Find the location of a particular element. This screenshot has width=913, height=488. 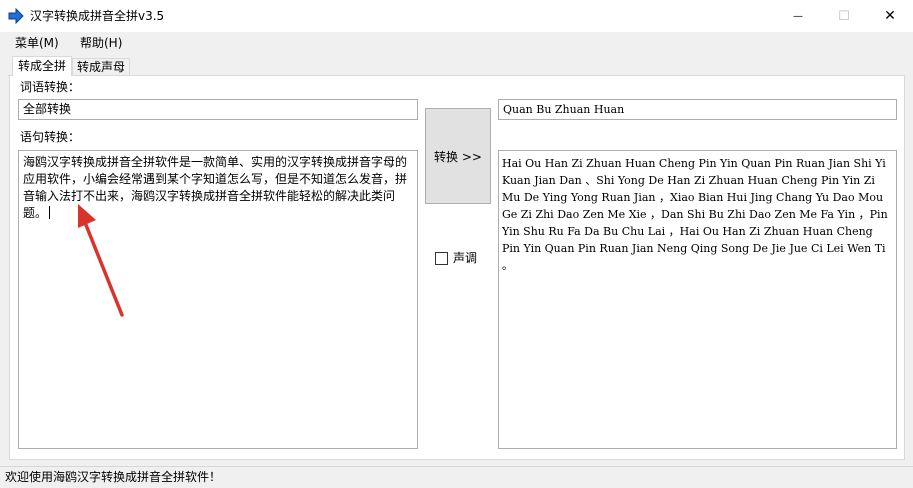

minimize-icon: — is located at coordinates (798, 16).